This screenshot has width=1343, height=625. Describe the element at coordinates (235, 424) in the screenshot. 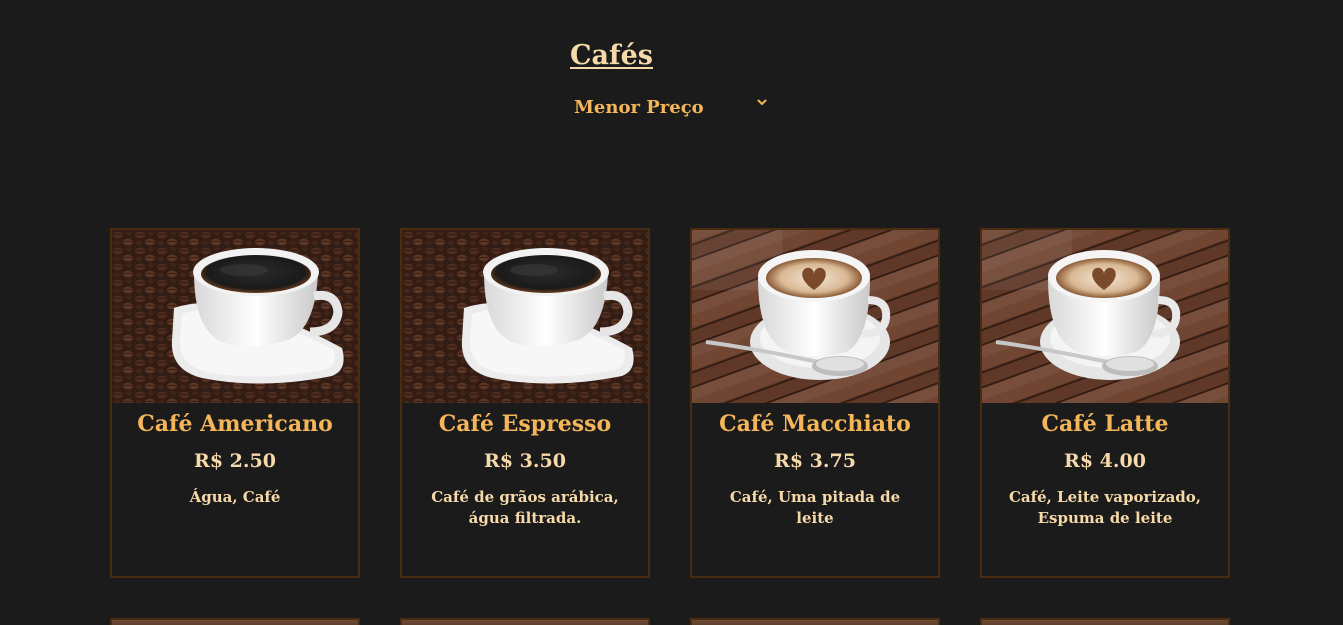

I see `product-name: Café Americano` at that location.